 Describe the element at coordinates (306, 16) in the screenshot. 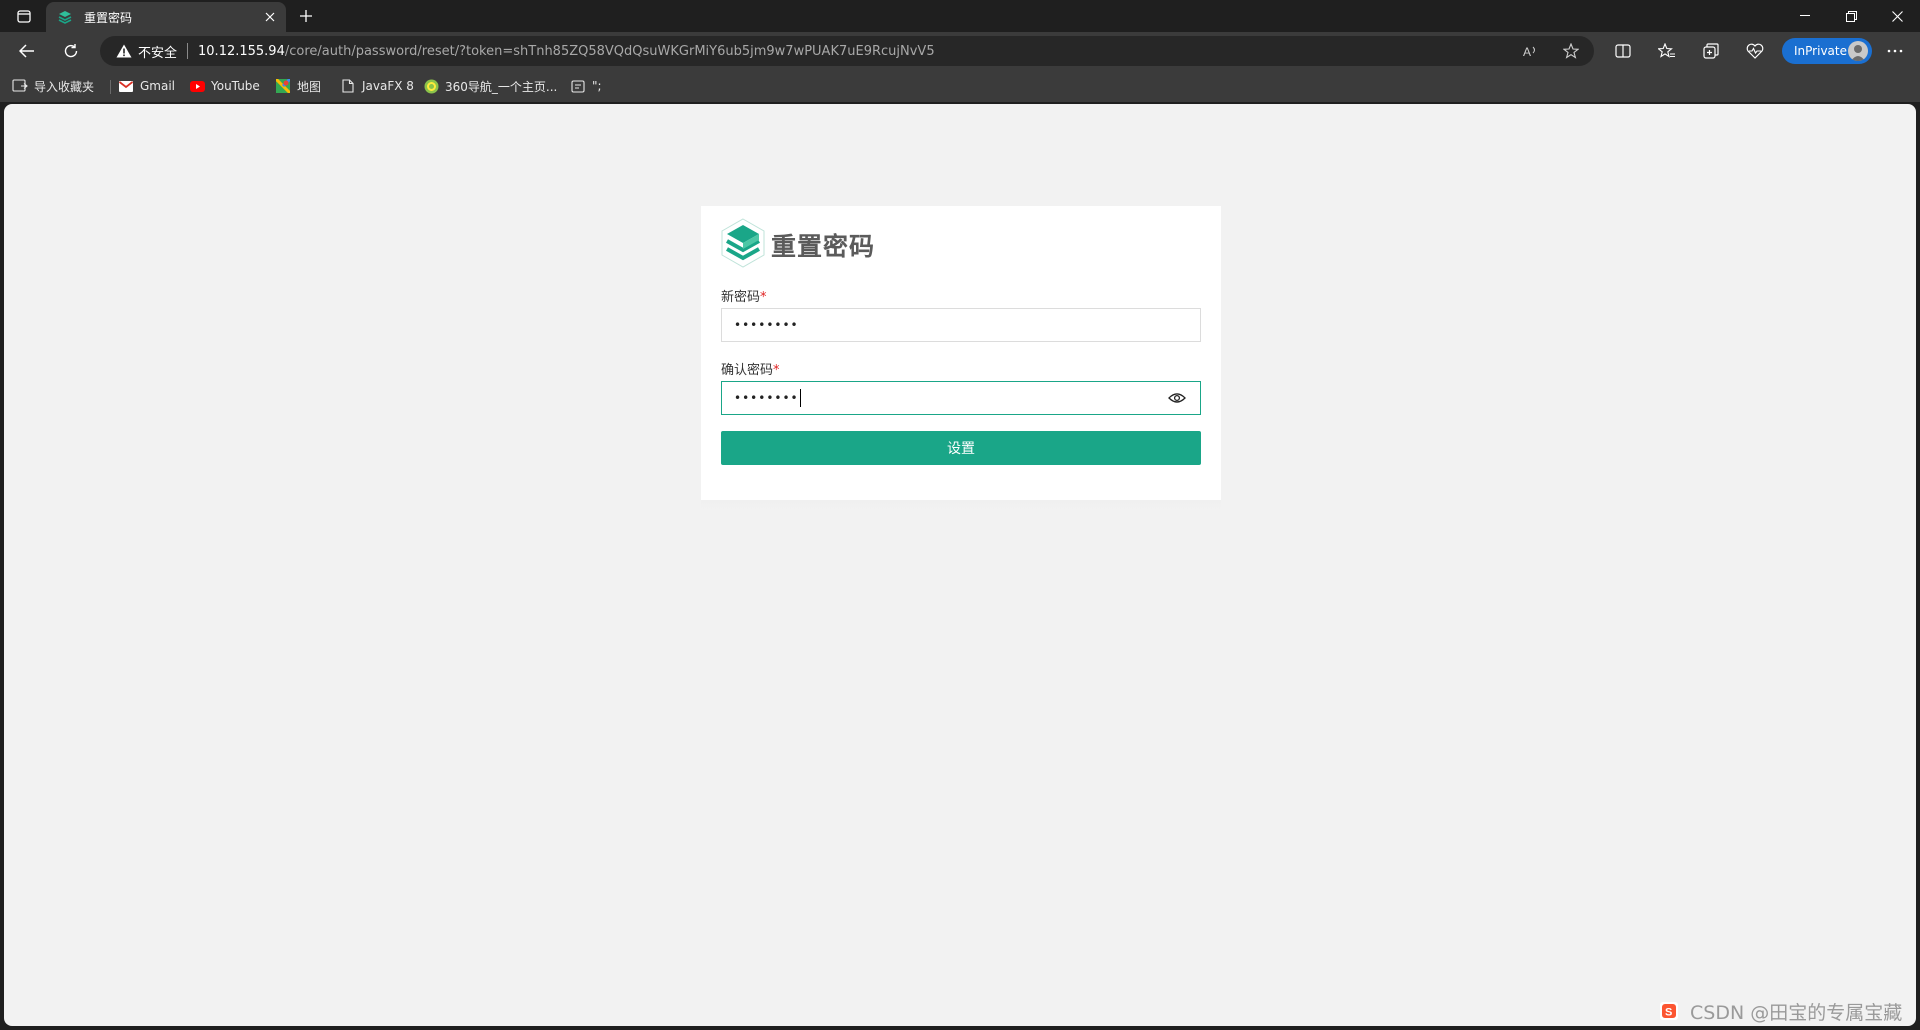

I see `new-tab-icon` at that location.